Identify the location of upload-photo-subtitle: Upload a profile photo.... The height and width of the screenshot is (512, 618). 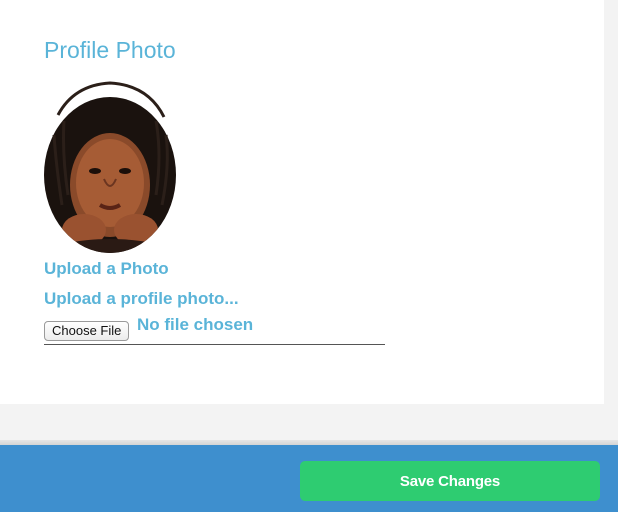
(141, 298).